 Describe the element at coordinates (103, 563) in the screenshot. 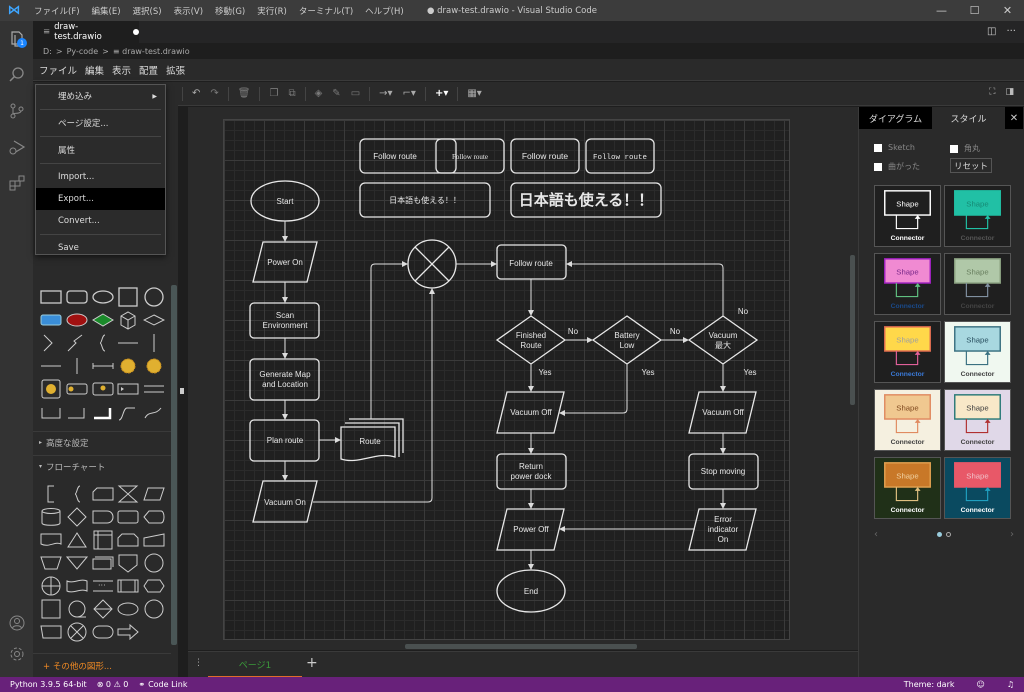

I see `multi-document-shape` at that location.